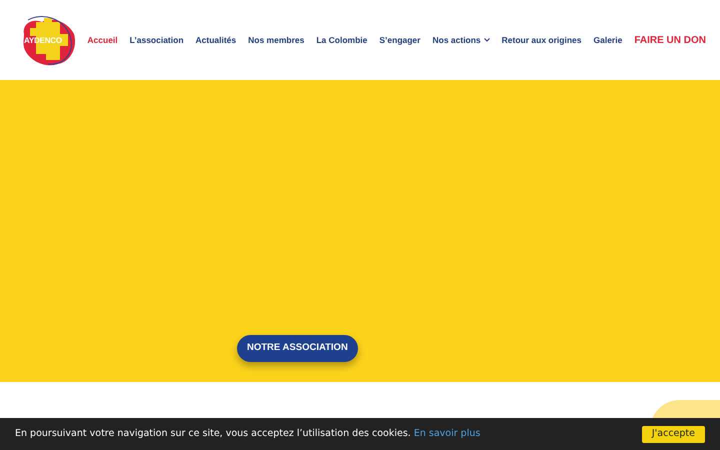 The height and width of the screenshot is (450, 720). Describe the element at coordinates (102, 40) in the screenshot. I see `nav-link: Accueil` at that location.